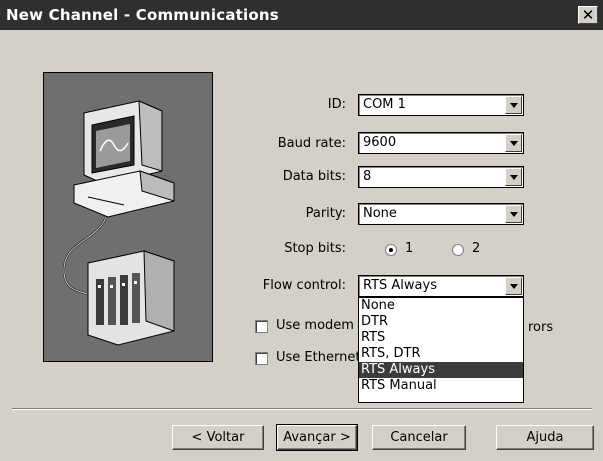  I want to click on parity-label: Parity:, so click(325, 213).